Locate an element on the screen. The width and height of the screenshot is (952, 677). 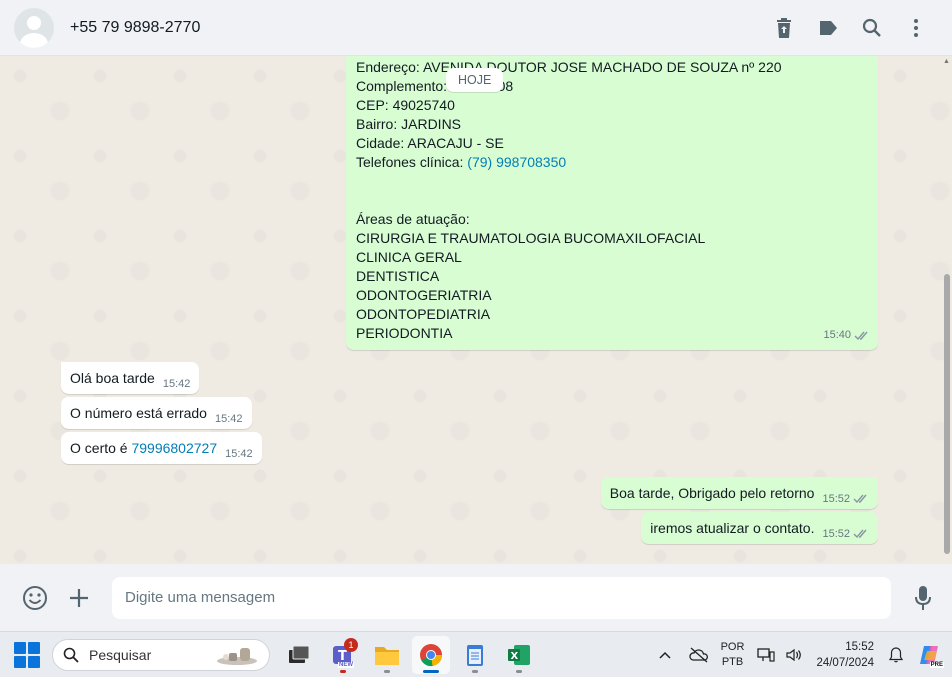
system-tray: POR PTB 15:52 24/07/2024 PRE is located at coordinates (801, 654).